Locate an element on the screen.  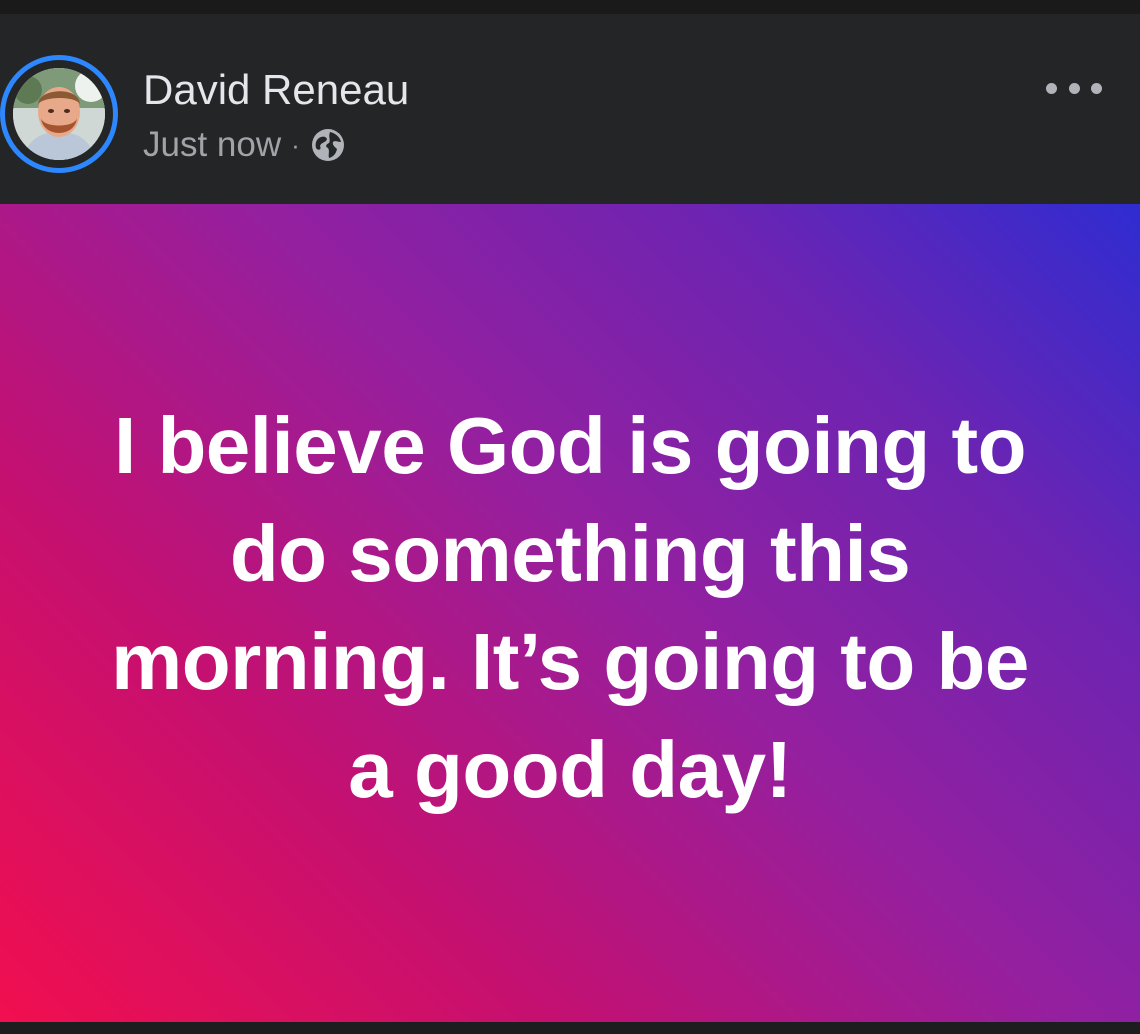
bottom-divider is located at coordinates (570, 1028).